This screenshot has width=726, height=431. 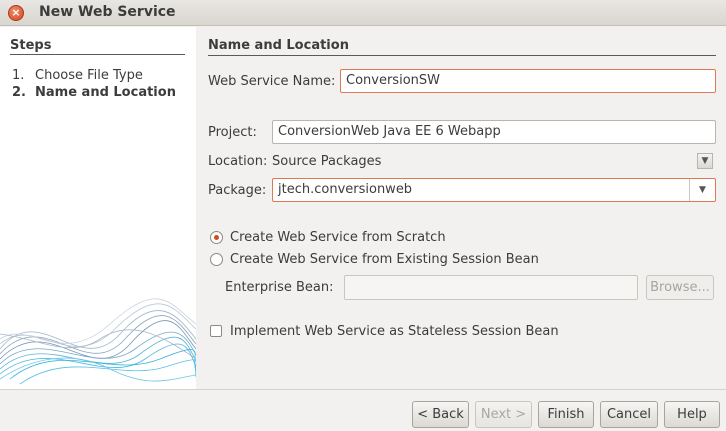 What do you see at coordinates (494, 132) in the screenshot?
I see `project-field: ConversionWeb Java EE 6 Webapp` at bounding box center [494, 132].